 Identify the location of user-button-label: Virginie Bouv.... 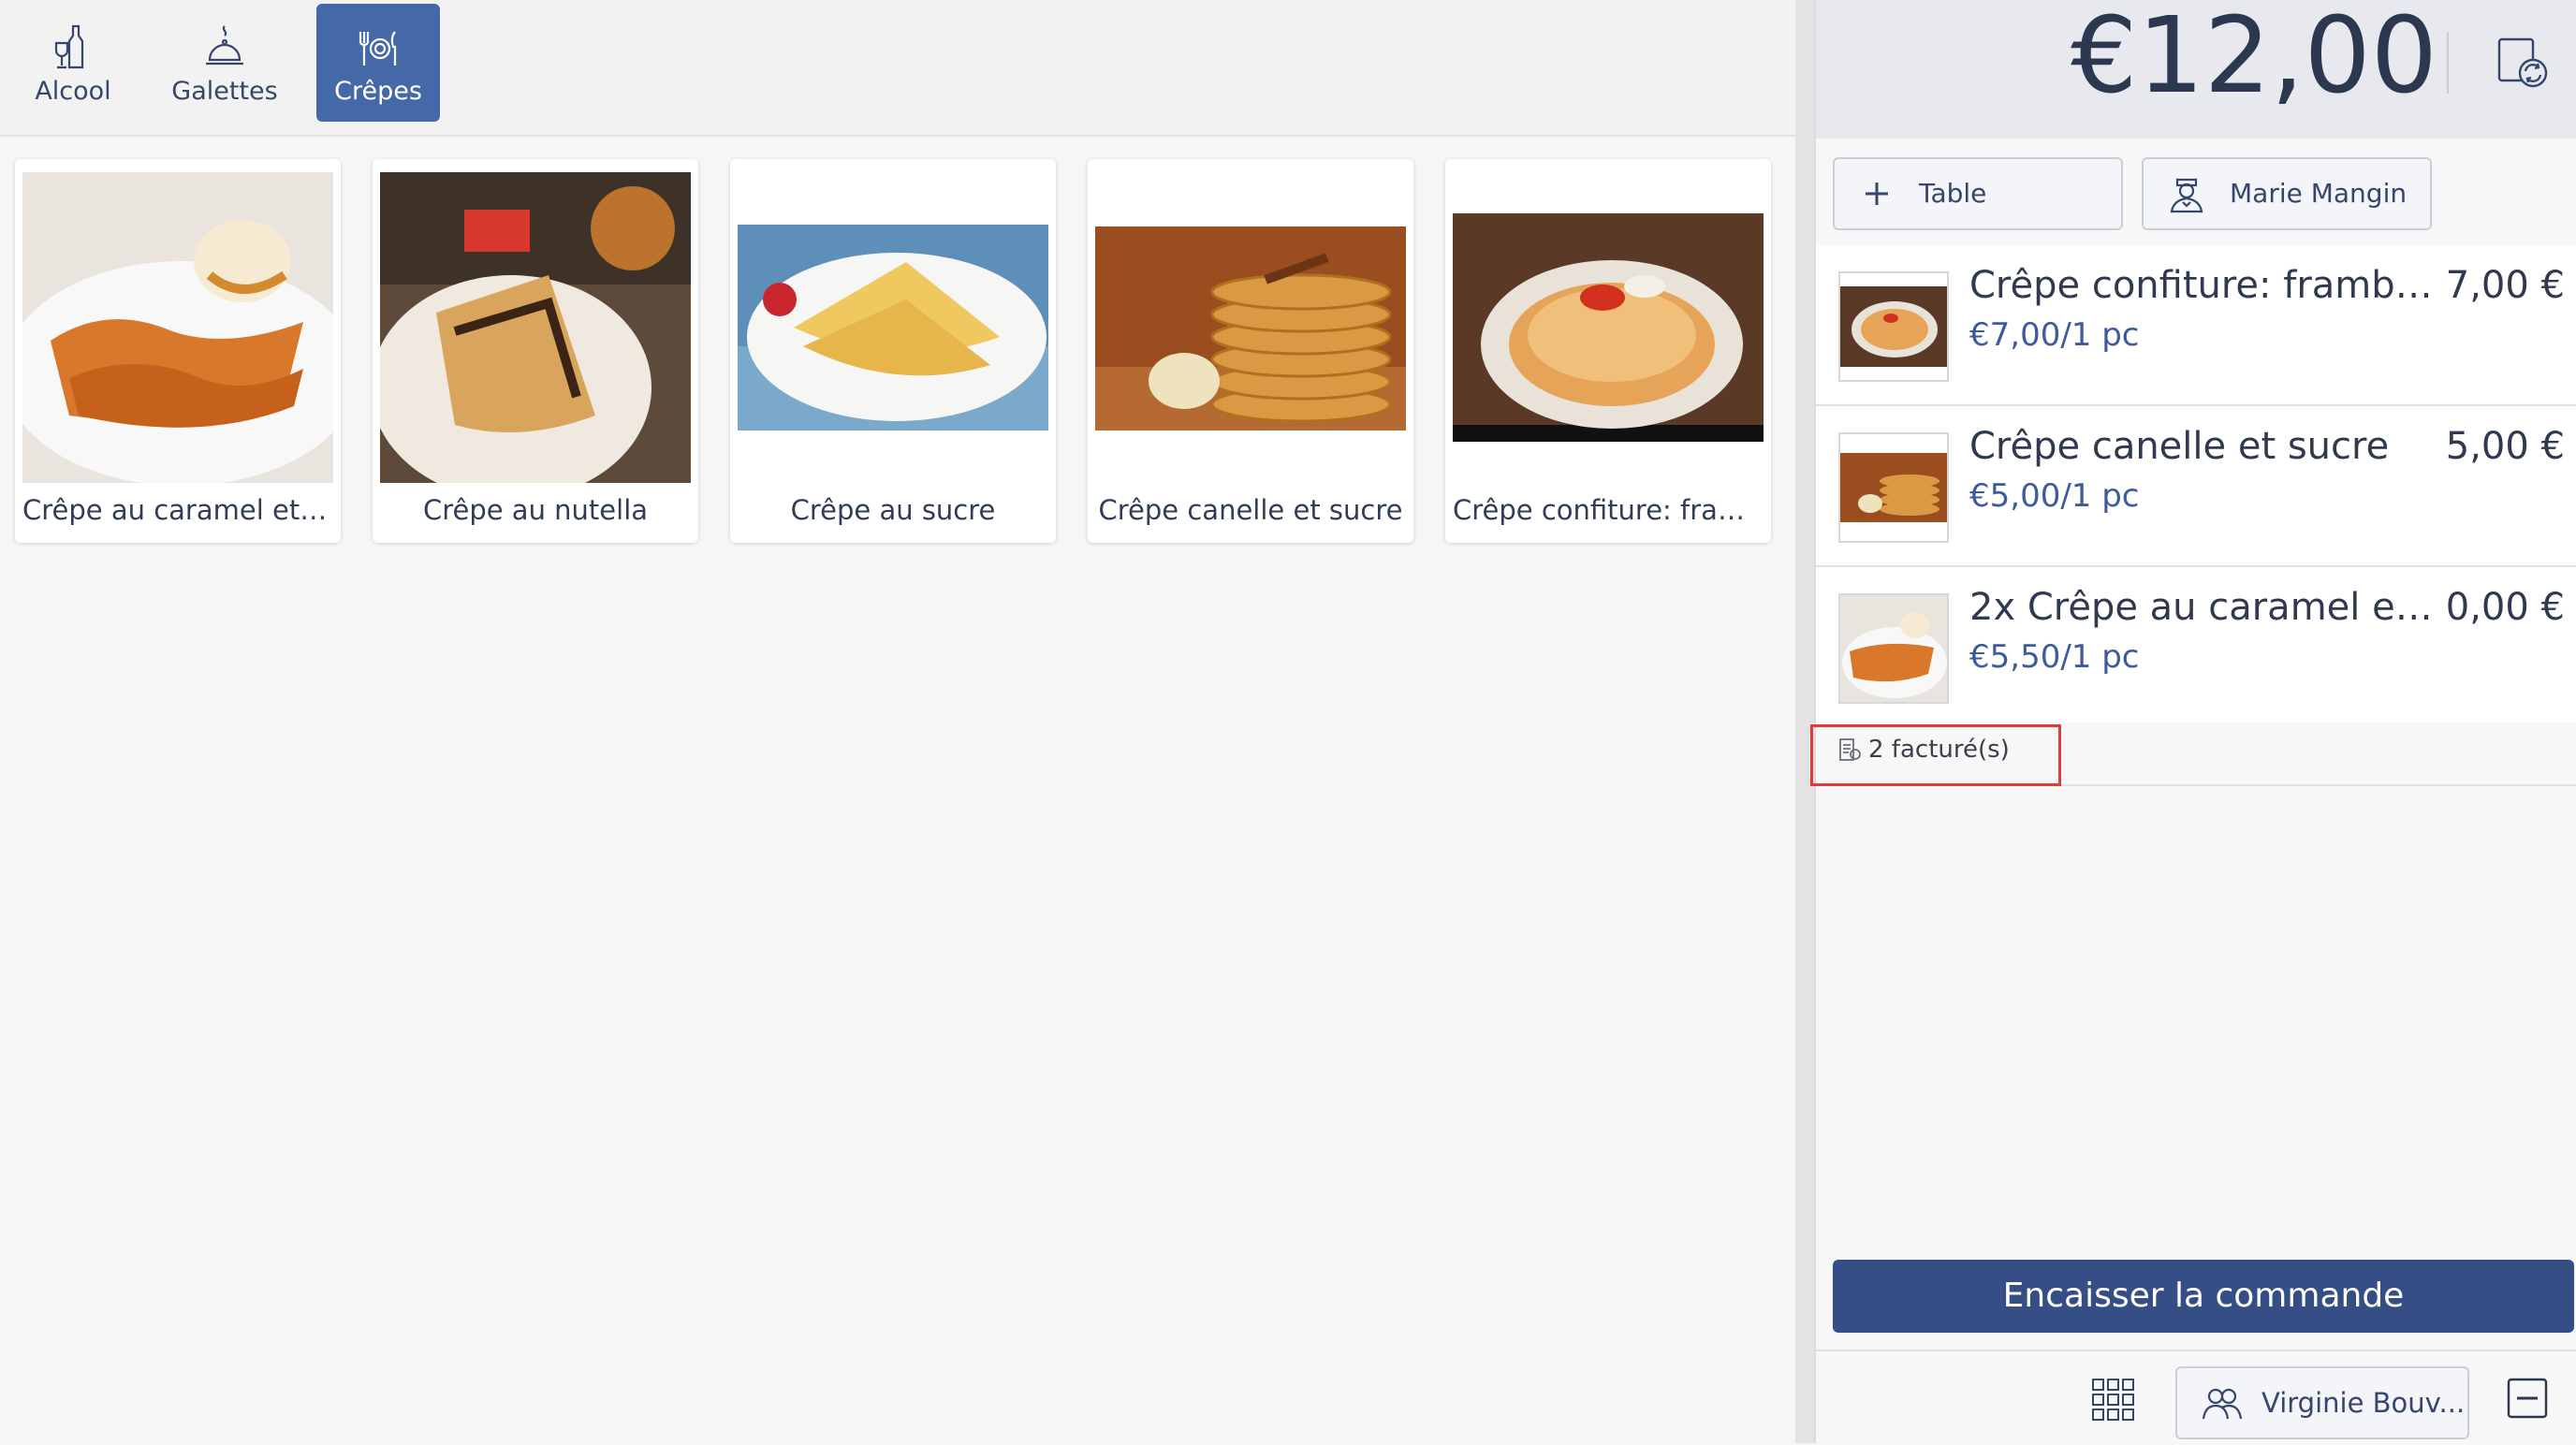
(2363, 1403).